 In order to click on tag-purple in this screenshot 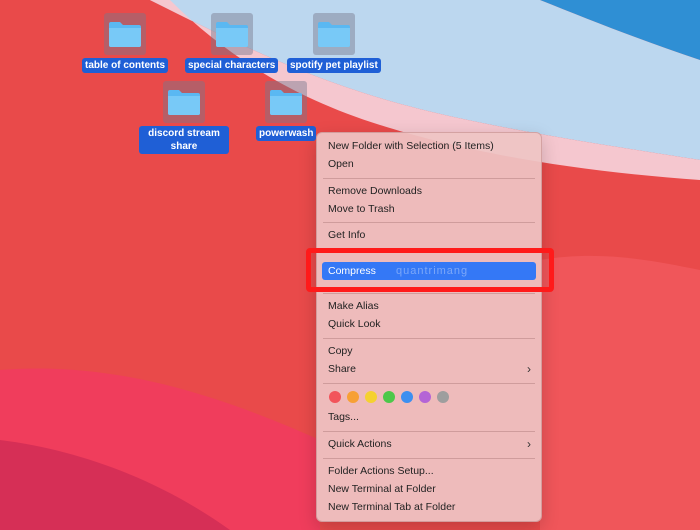, I will do `click(425, 397)`.